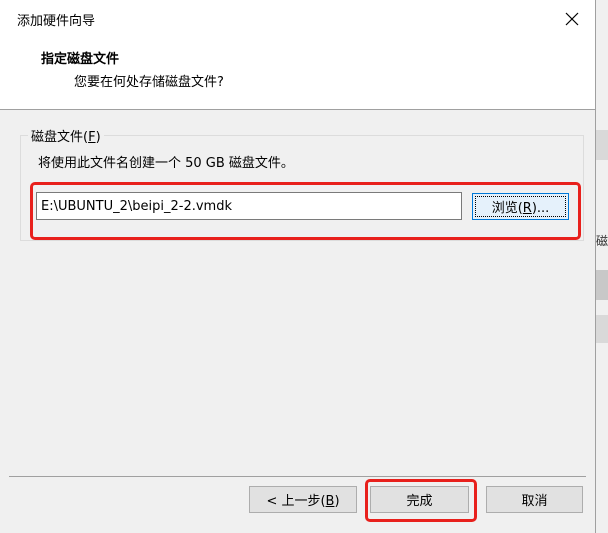  Describe the element at coordinates (149, 82) in the screenshot. I see `page-subtitle: 您要在何处存储磁盘文件?` at that location.